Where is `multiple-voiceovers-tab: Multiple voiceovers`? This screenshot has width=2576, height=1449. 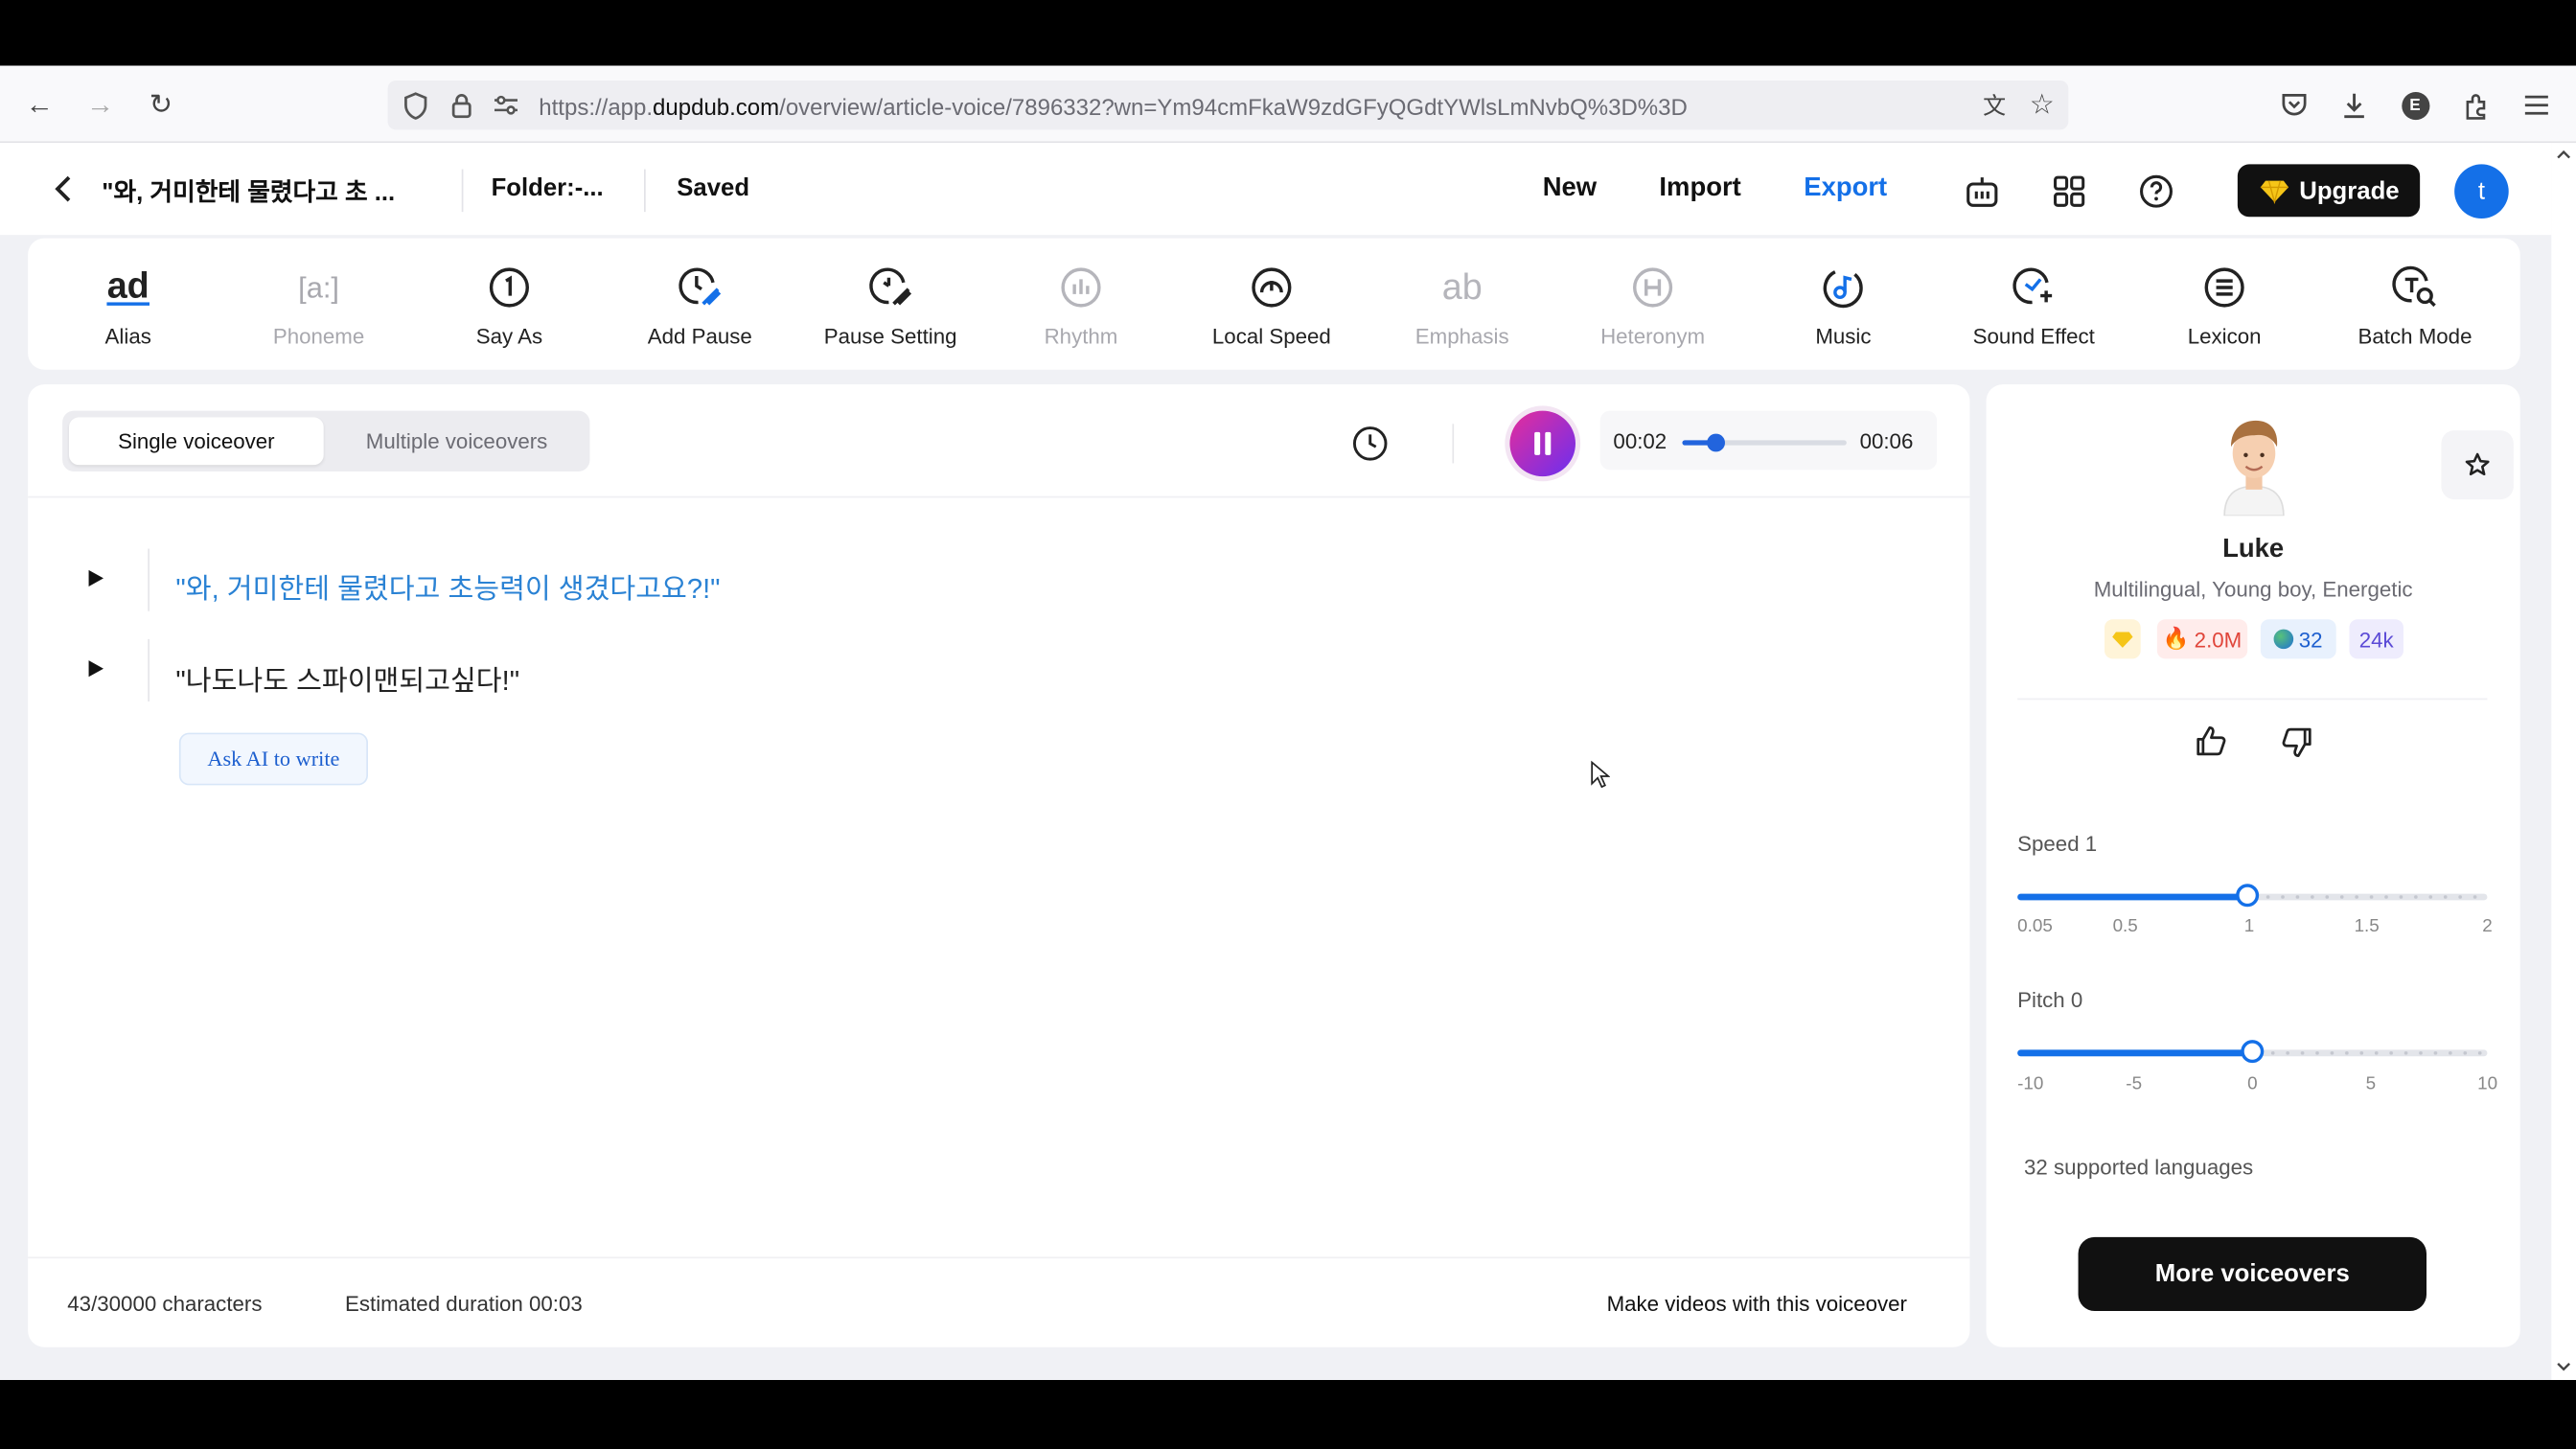 multiple-voiceovers-tab: Multiple voiceovers is located at coordinates (457, 441).